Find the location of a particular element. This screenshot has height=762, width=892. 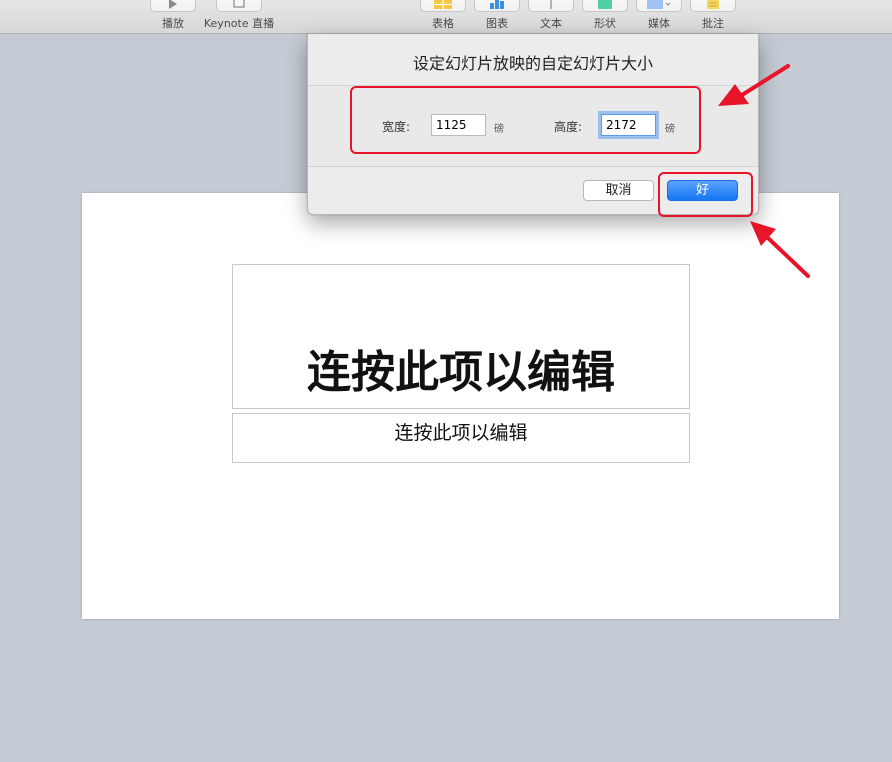

title-placeholder-box: 连按此项以编辑 is located at coordinates (461, 336).